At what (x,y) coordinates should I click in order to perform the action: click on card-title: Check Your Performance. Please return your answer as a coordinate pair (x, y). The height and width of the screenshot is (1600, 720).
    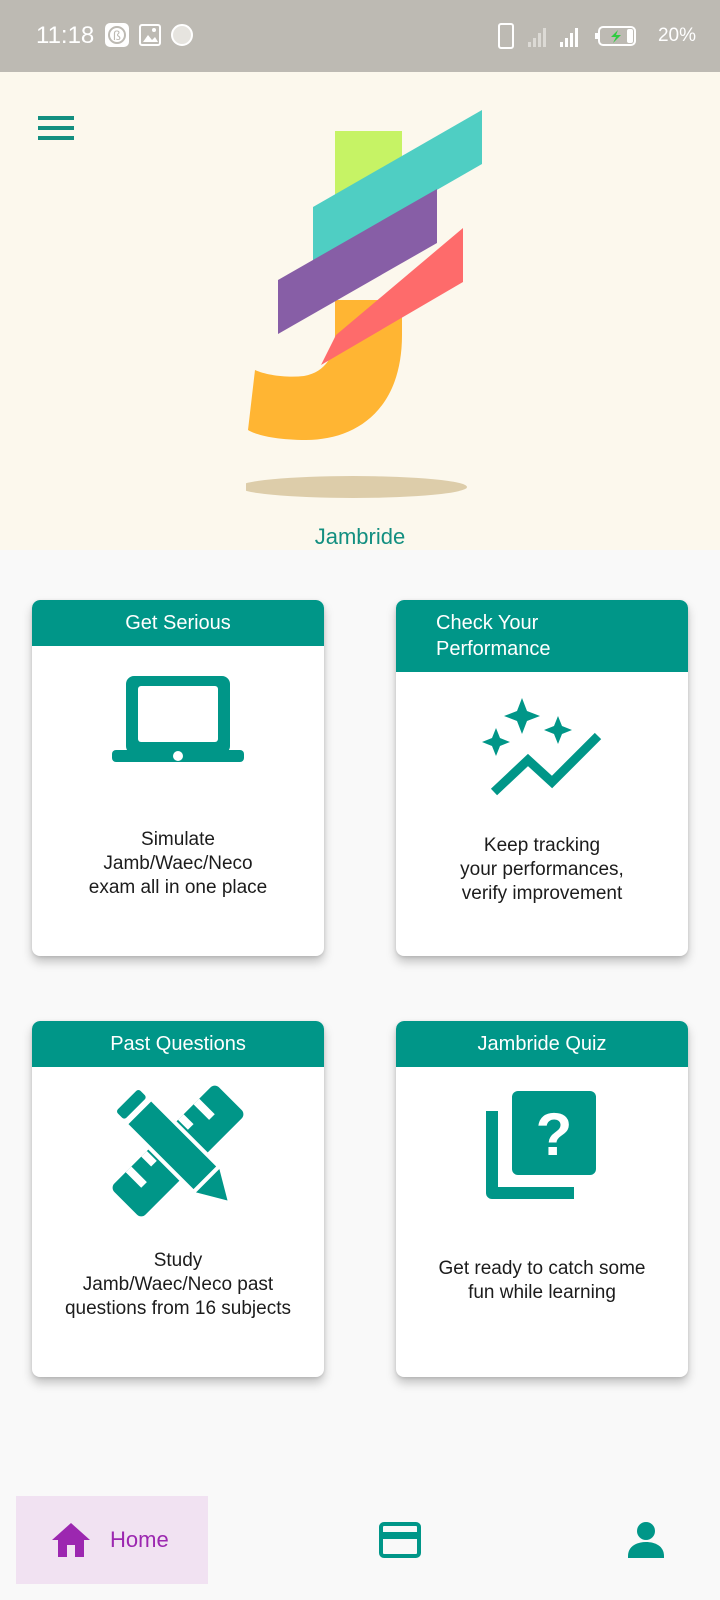
    Looking at the image, I should click on (542, 636).